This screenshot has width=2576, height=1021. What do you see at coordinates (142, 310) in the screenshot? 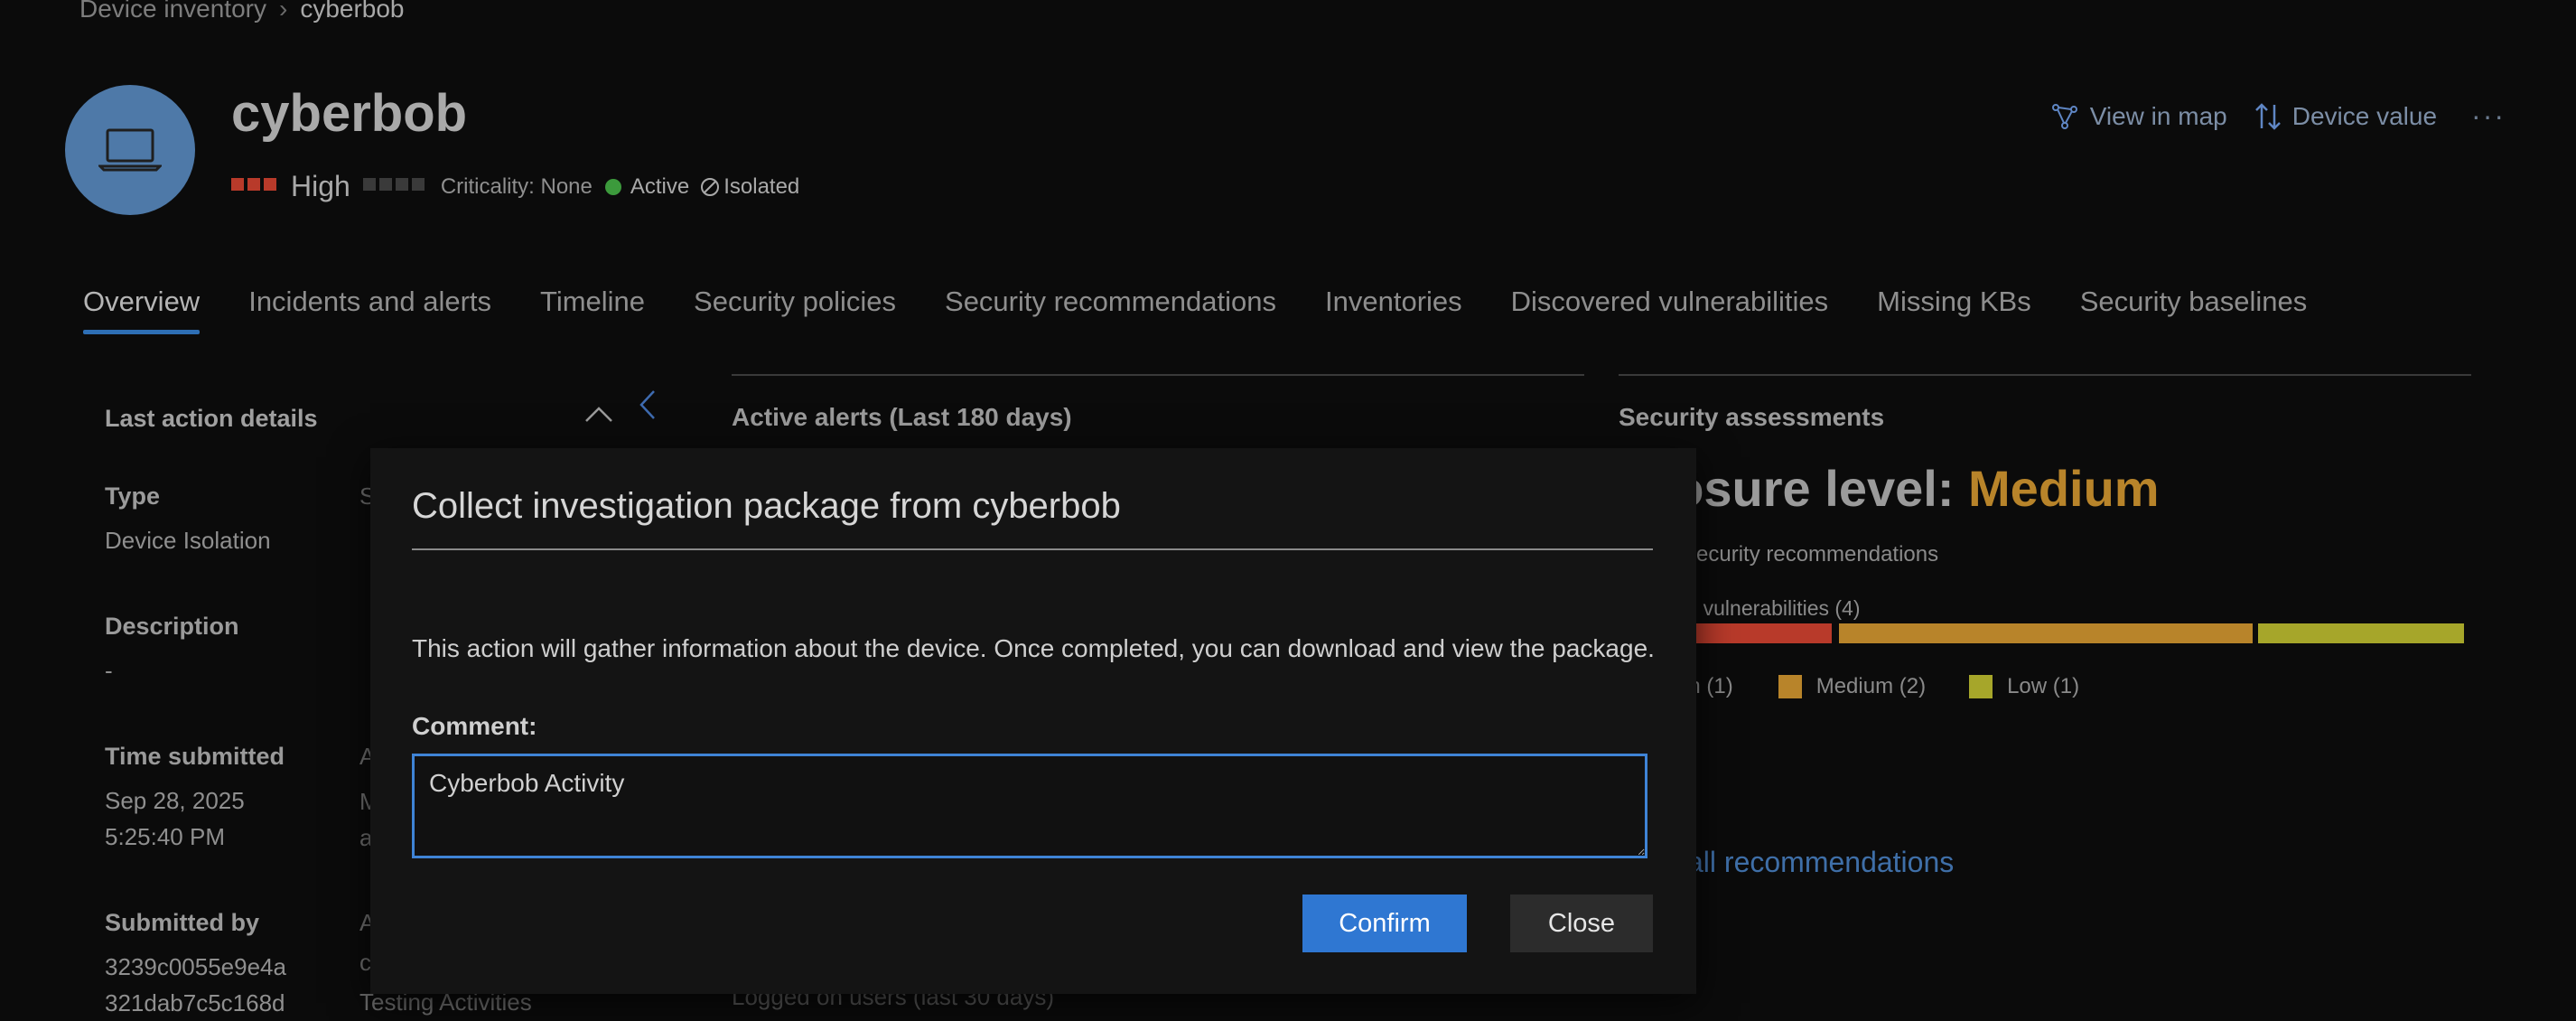
I see `tab-overview: Overview` at bounding box center [142, 310].